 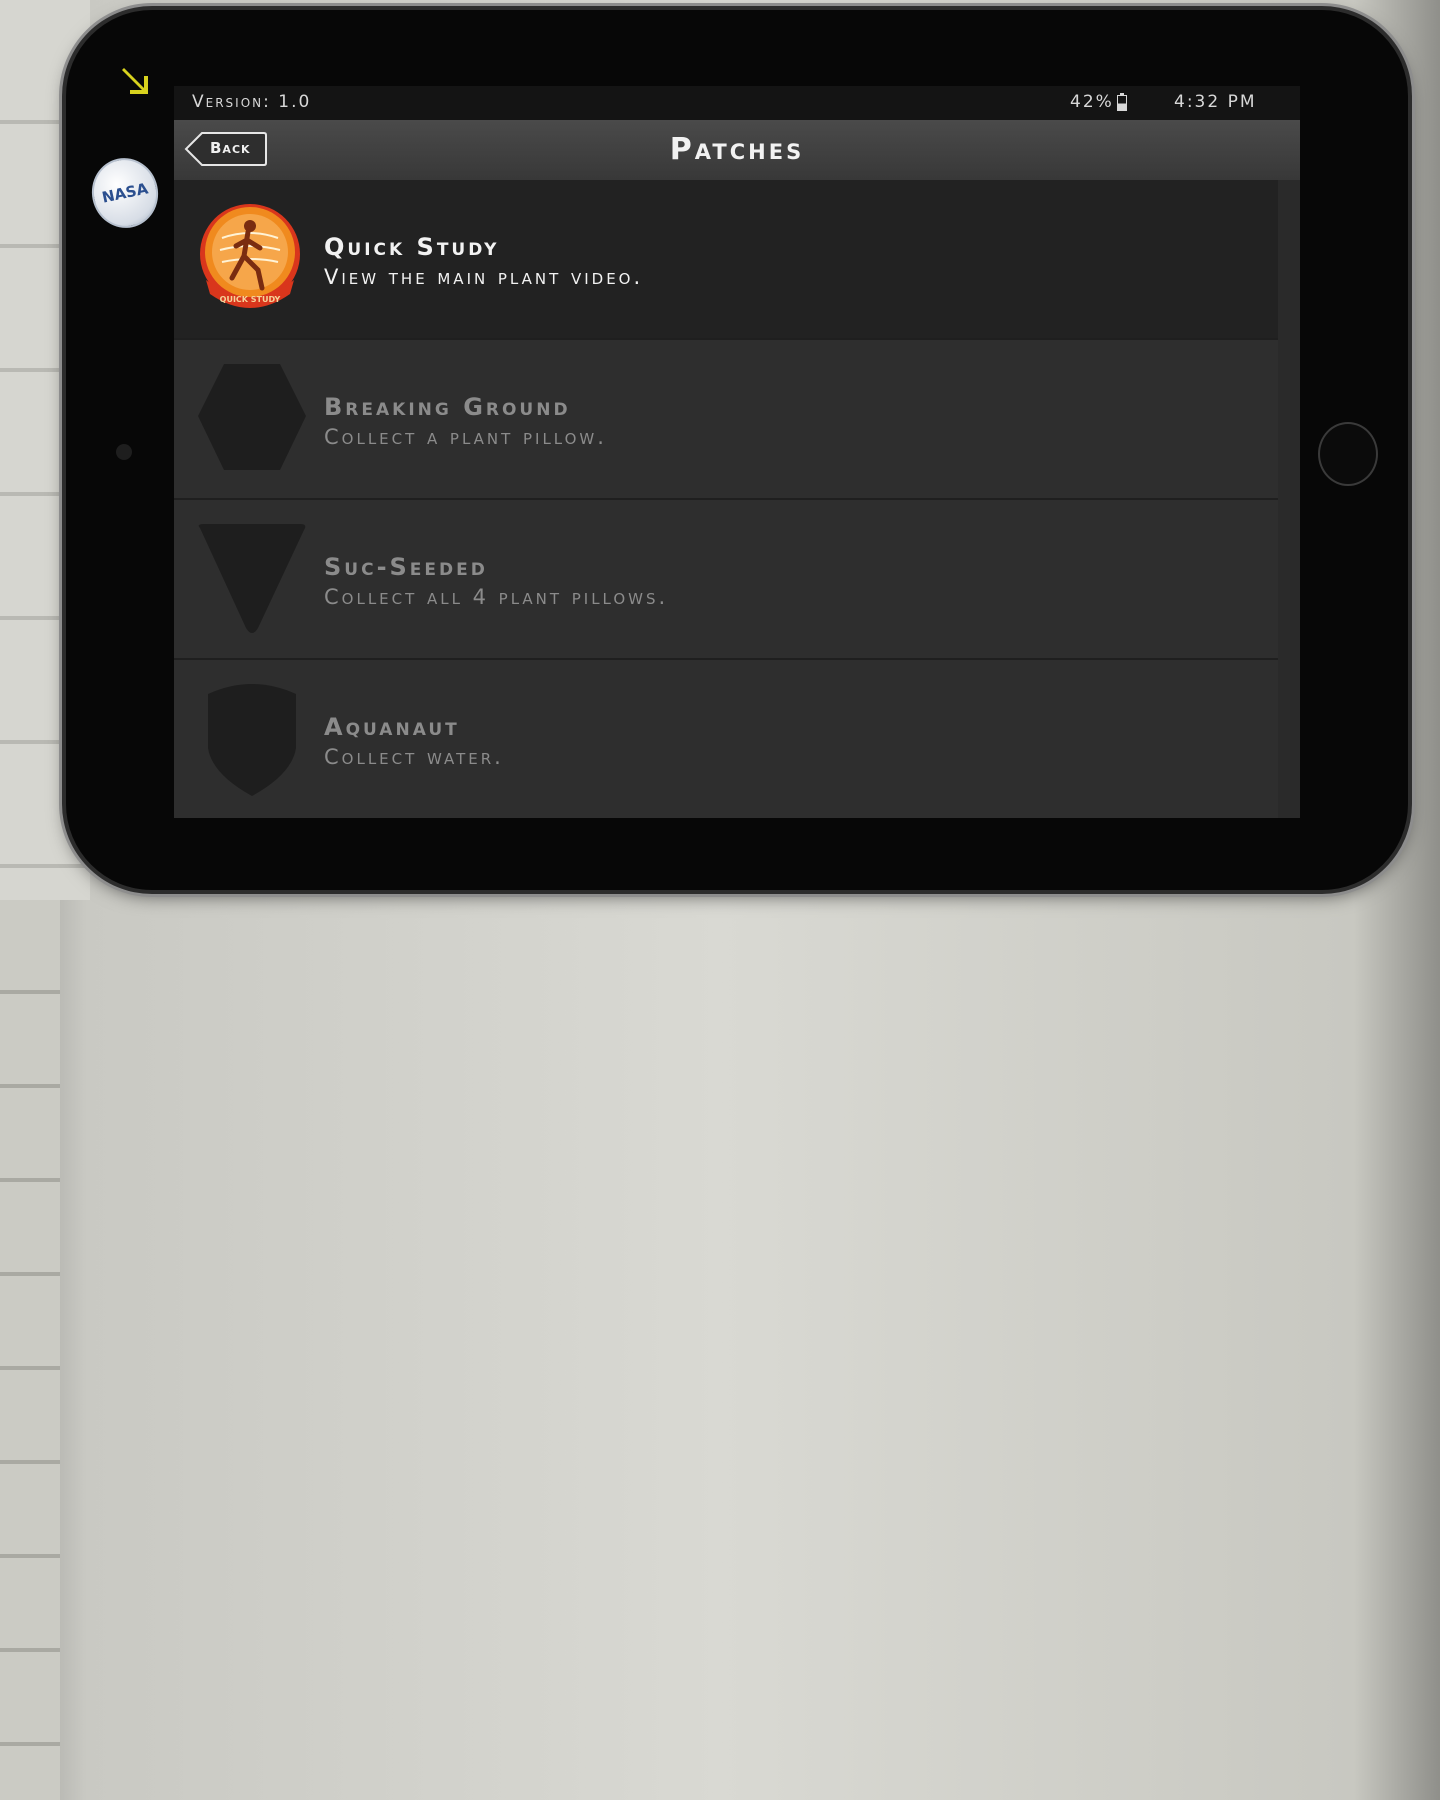 What do you see at coordinates (726, 420) in the screenshot?
I see `patch-row-breaking-ground: Breaking Ground Collect a plant pillow.` at bounding box center [726, 420].